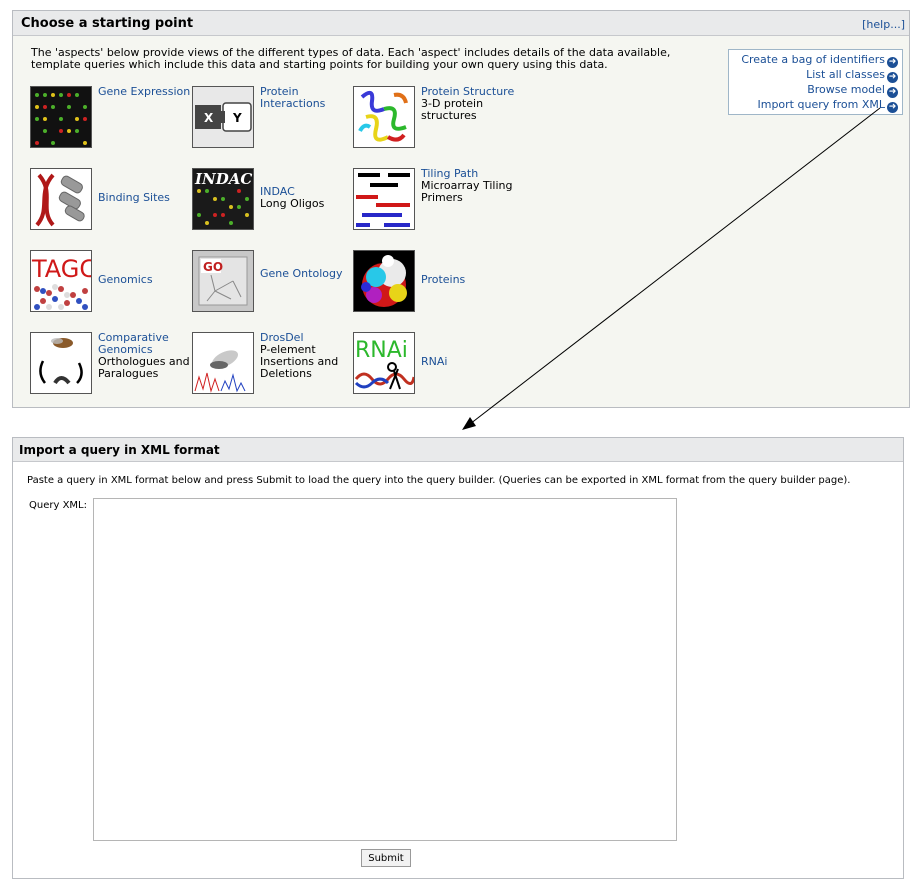  I want to click on go-logo-text: GO, so click(213, 267).